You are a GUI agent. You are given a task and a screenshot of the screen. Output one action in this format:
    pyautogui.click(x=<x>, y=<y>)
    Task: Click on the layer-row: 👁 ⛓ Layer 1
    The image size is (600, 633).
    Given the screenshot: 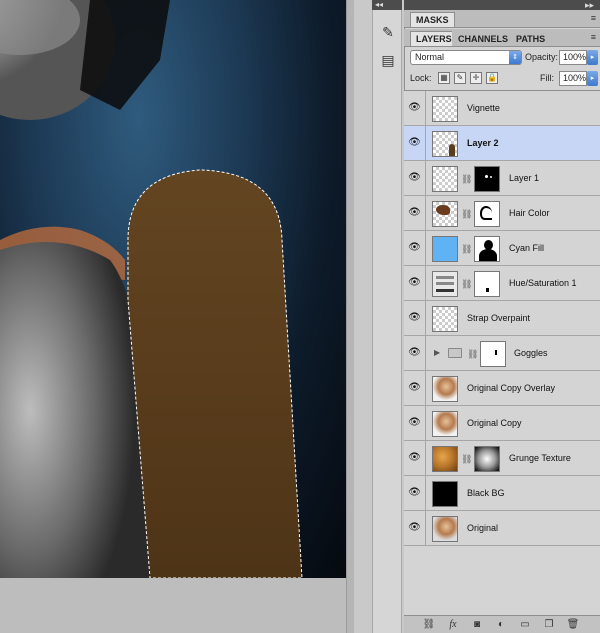 What is the action you would take?
    pyautogui.click(x=502, y=178)
    